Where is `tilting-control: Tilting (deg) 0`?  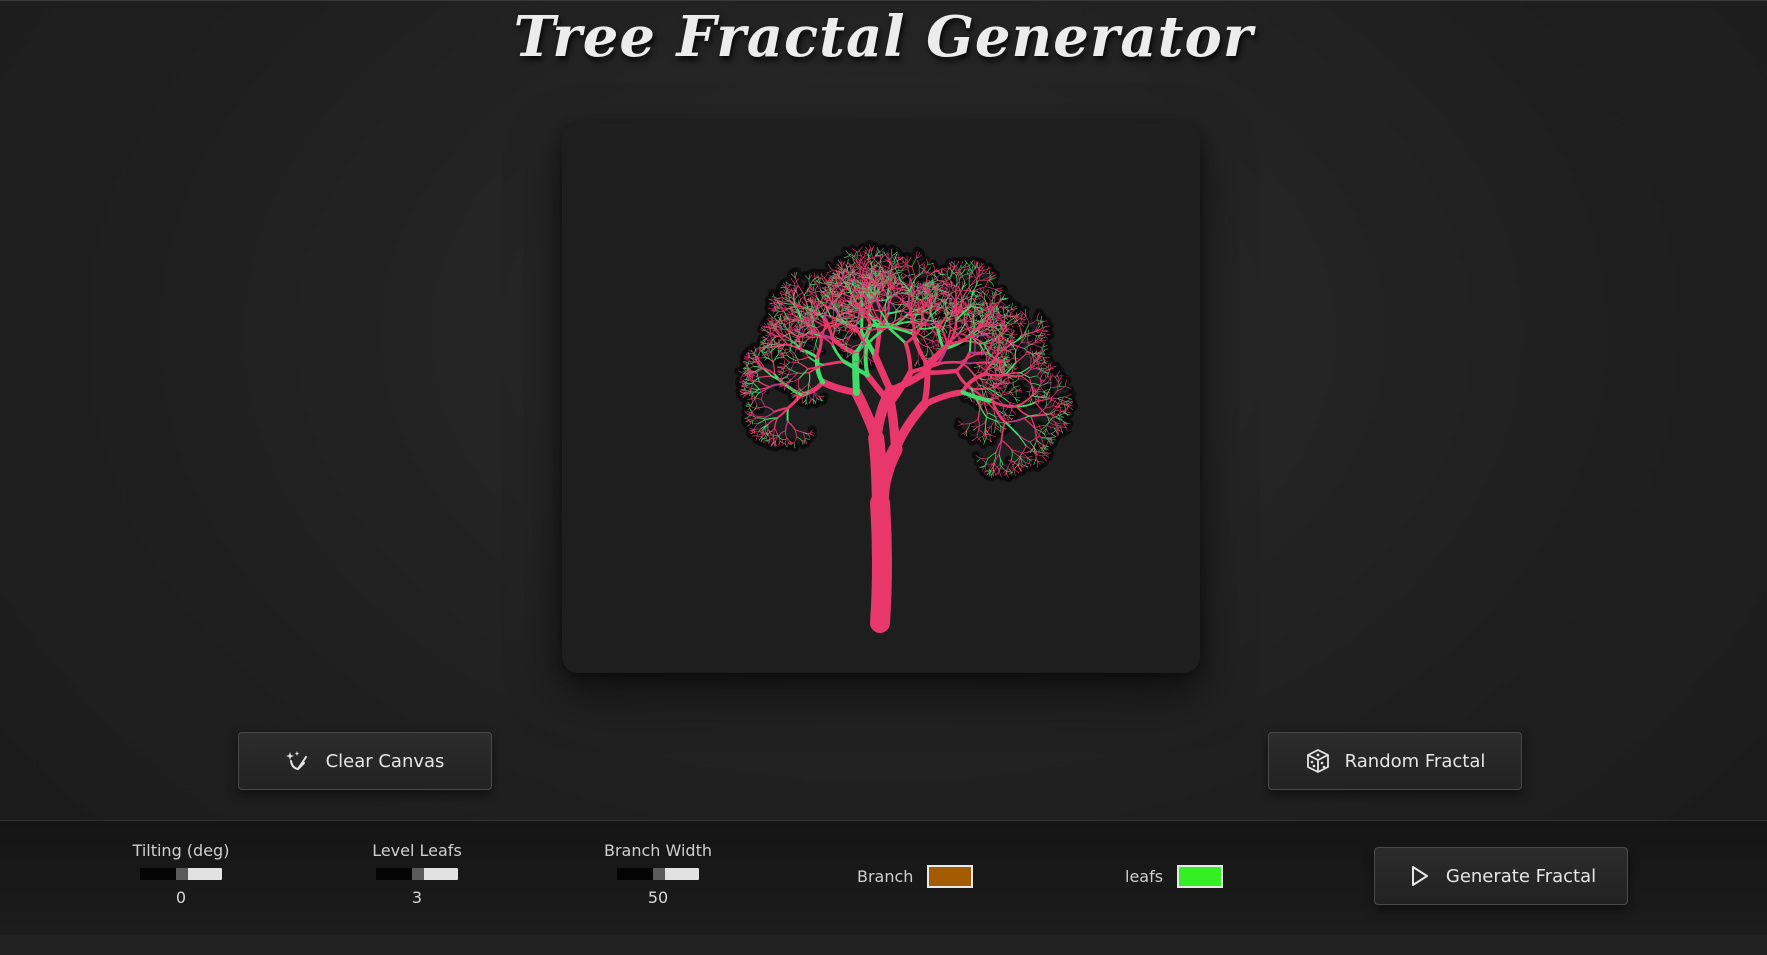
tilting-control: Tilting (deg) 0 is located at coordinates (181, 874).